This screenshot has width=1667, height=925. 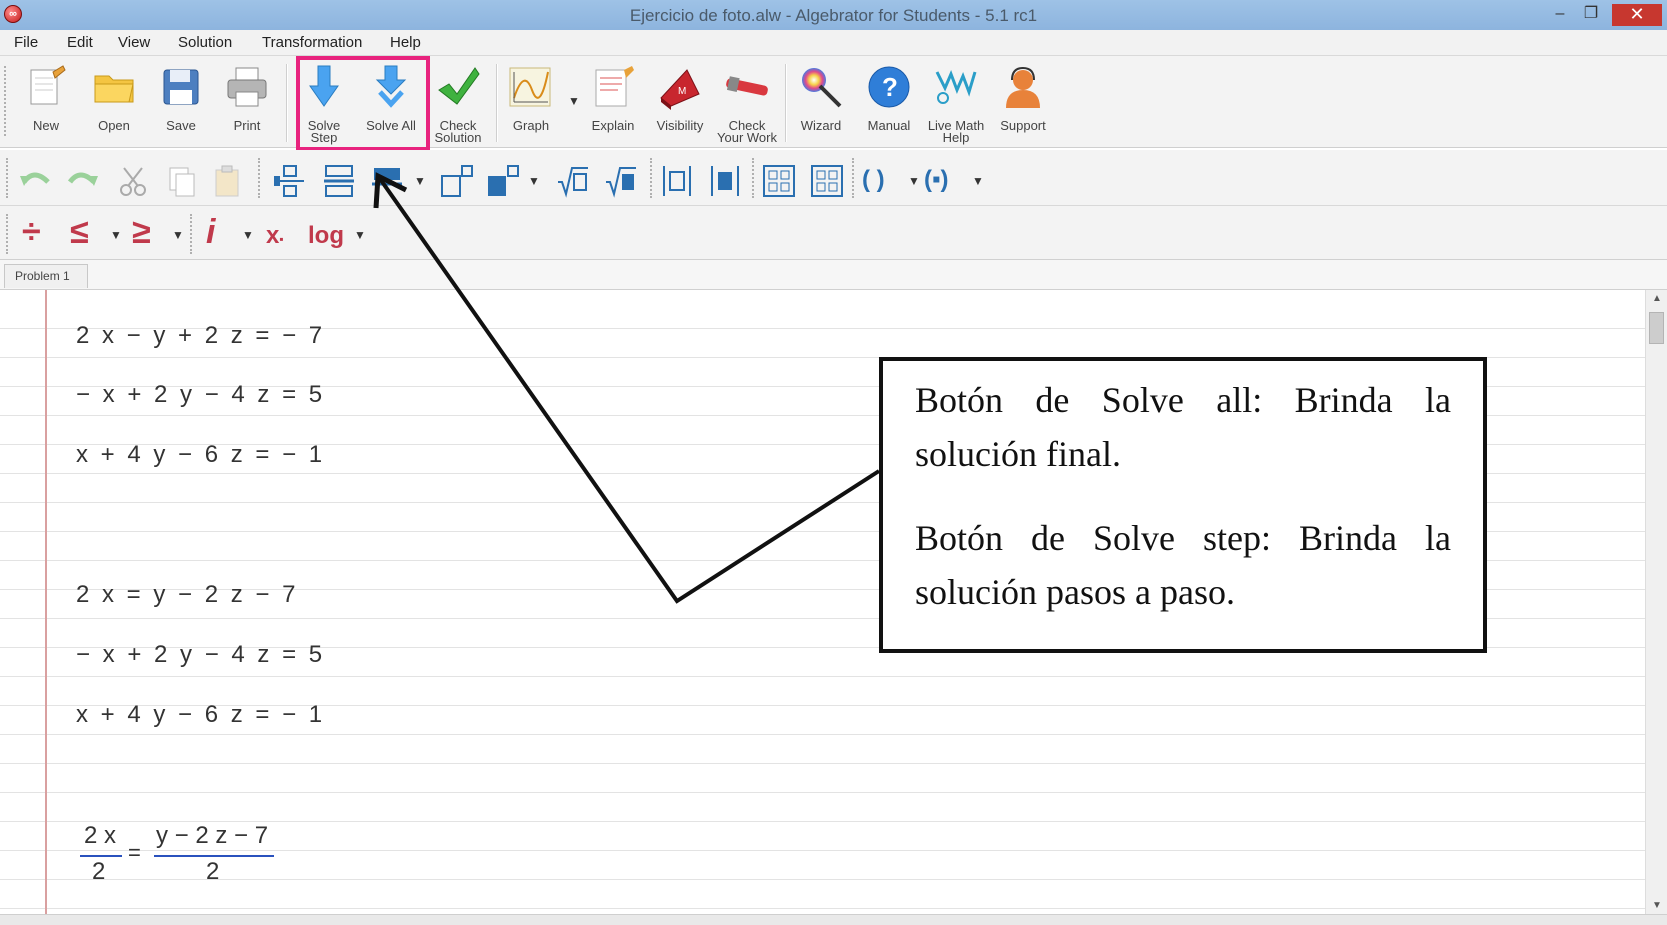 I want to click on live-math-help-label-line2: Help, so click(x=956, y=137).